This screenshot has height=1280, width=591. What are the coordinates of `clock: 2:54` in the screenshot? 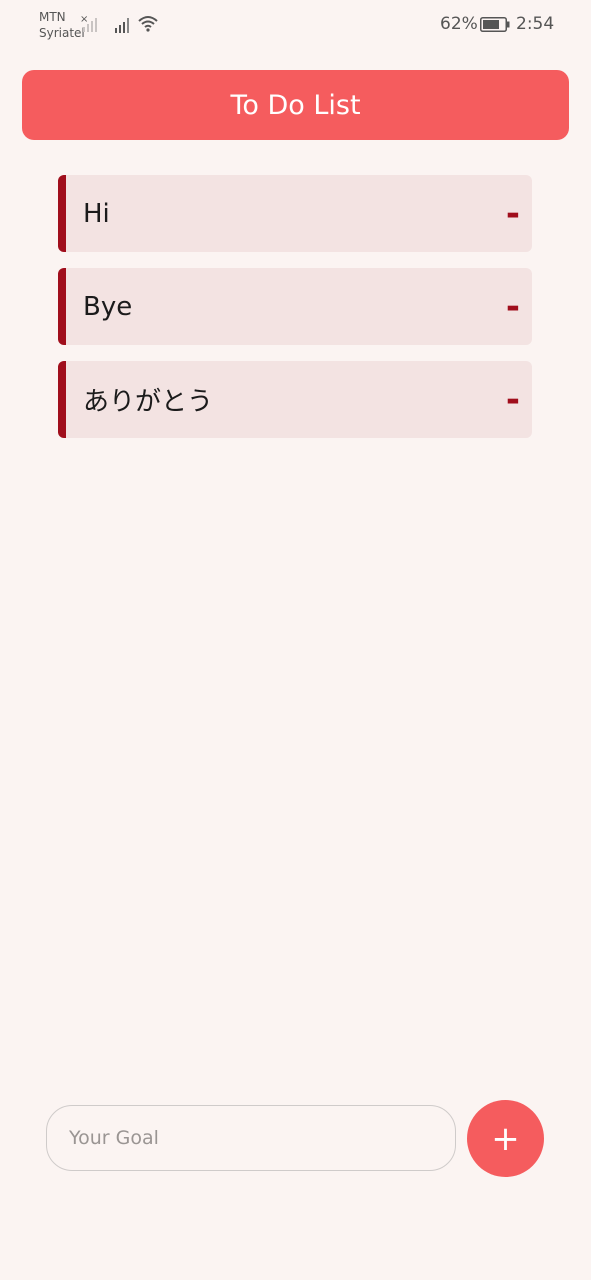 It's located at (535, 24).